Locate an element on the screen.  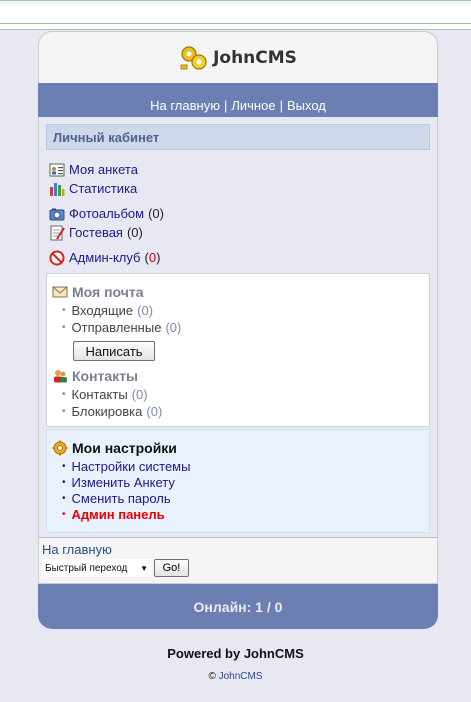
contacts-count: (0) is located at coordinates (139, 394).